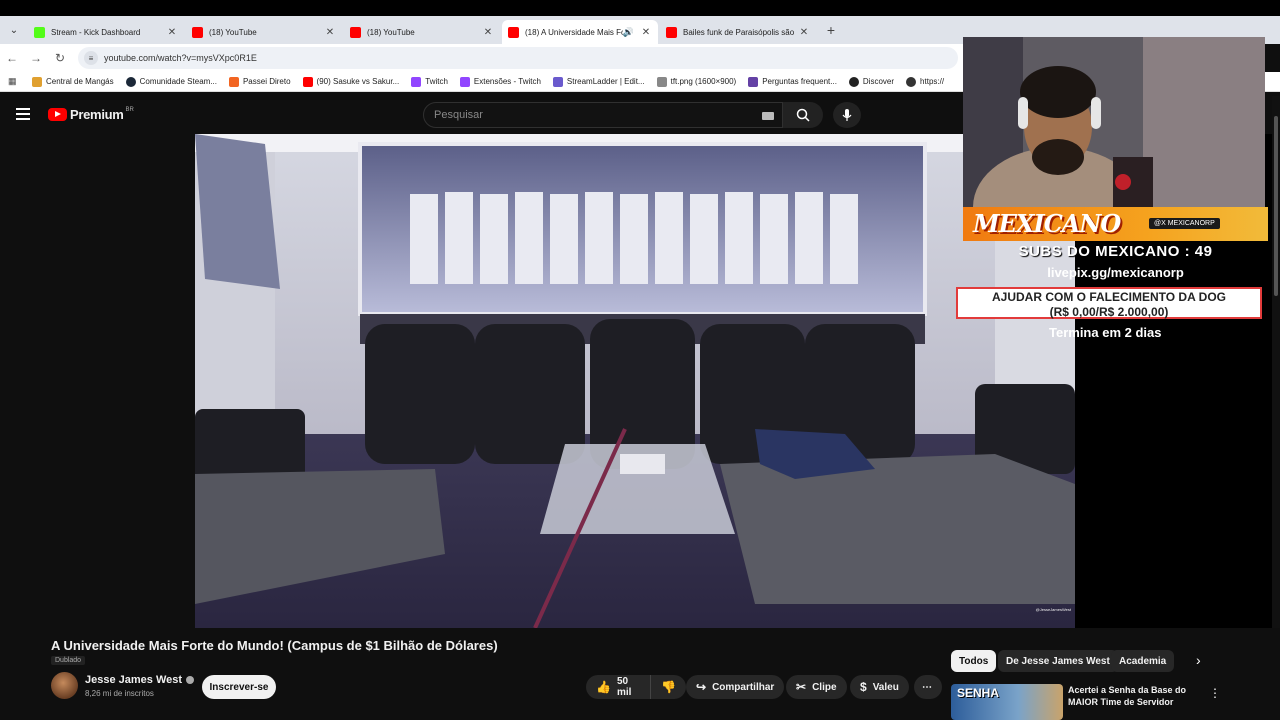  I want to click on voice-search-button, so click(847, 115).